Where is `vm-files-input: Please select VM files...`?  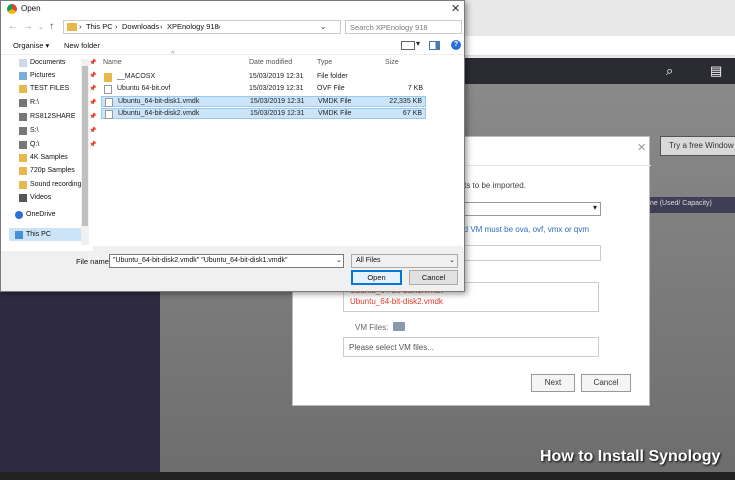 vm-files-input: Please select VM files... is located at coordinates (471, 347).